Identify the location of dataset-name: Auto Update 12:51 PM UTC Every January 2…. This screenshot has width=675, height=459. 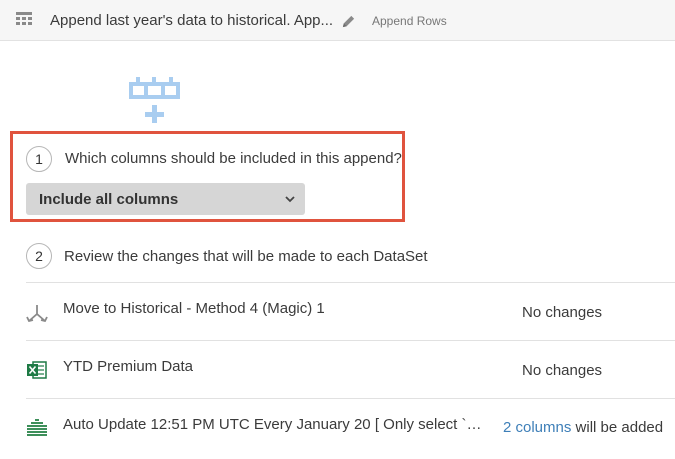
(277, 424).